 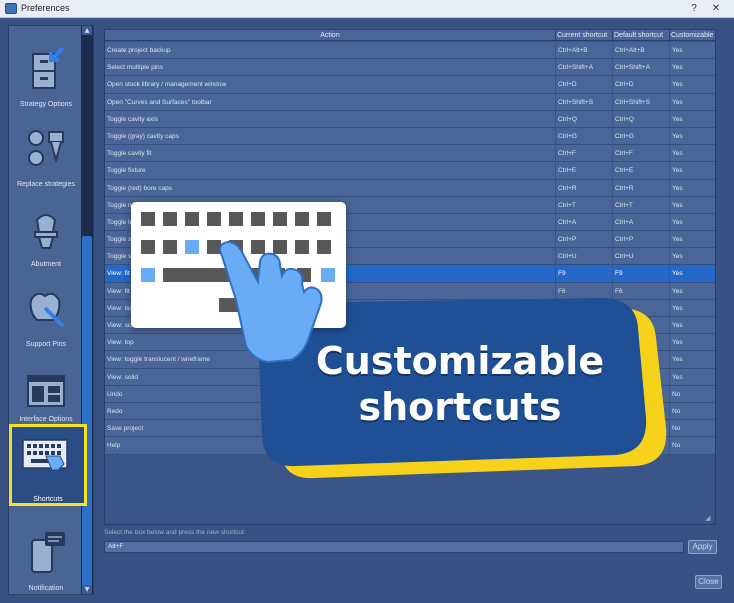 What do you see at coordinates (48, 67) in the screenshot?
I see `cabinet-icon` at bounding box center [48, 67].